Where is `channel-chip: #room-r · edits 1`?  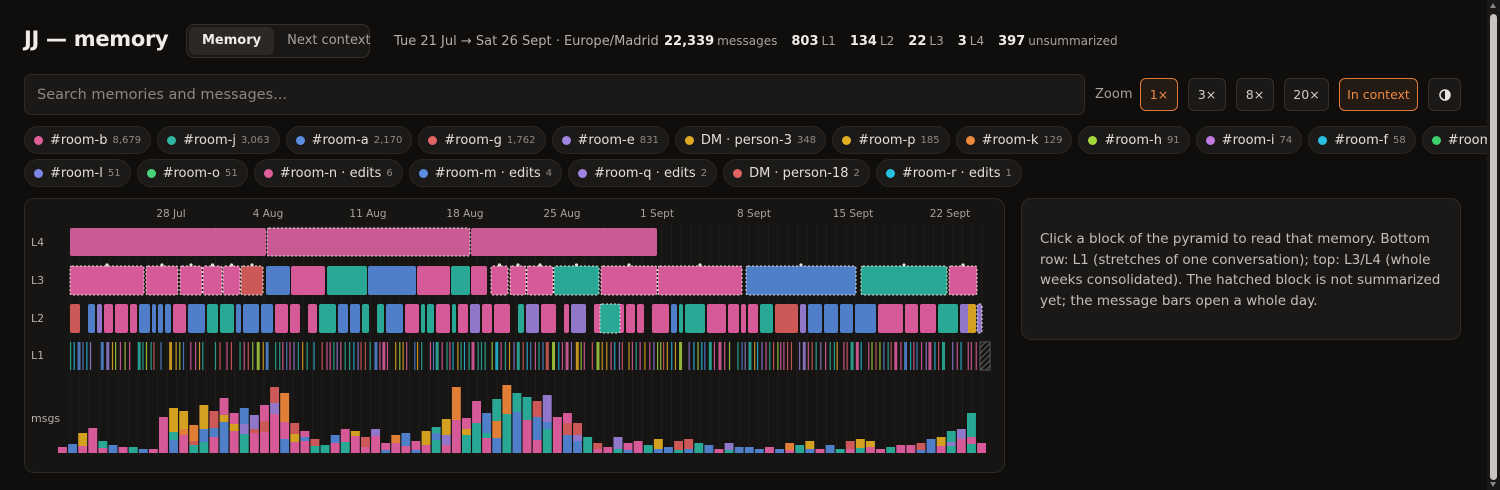
channel-chip: #room-r · edits 1 is located at coordinates (948, 173).